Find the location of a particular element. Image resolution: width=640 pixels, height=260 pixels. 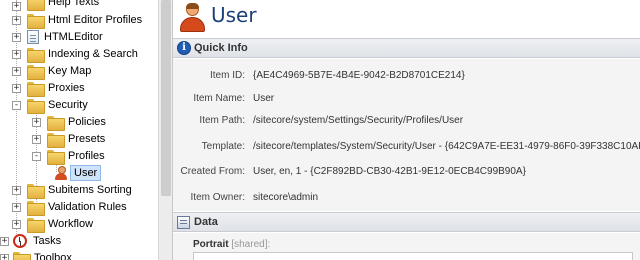

tree-scrollbar-thumb is located at coordinates (166, 98).